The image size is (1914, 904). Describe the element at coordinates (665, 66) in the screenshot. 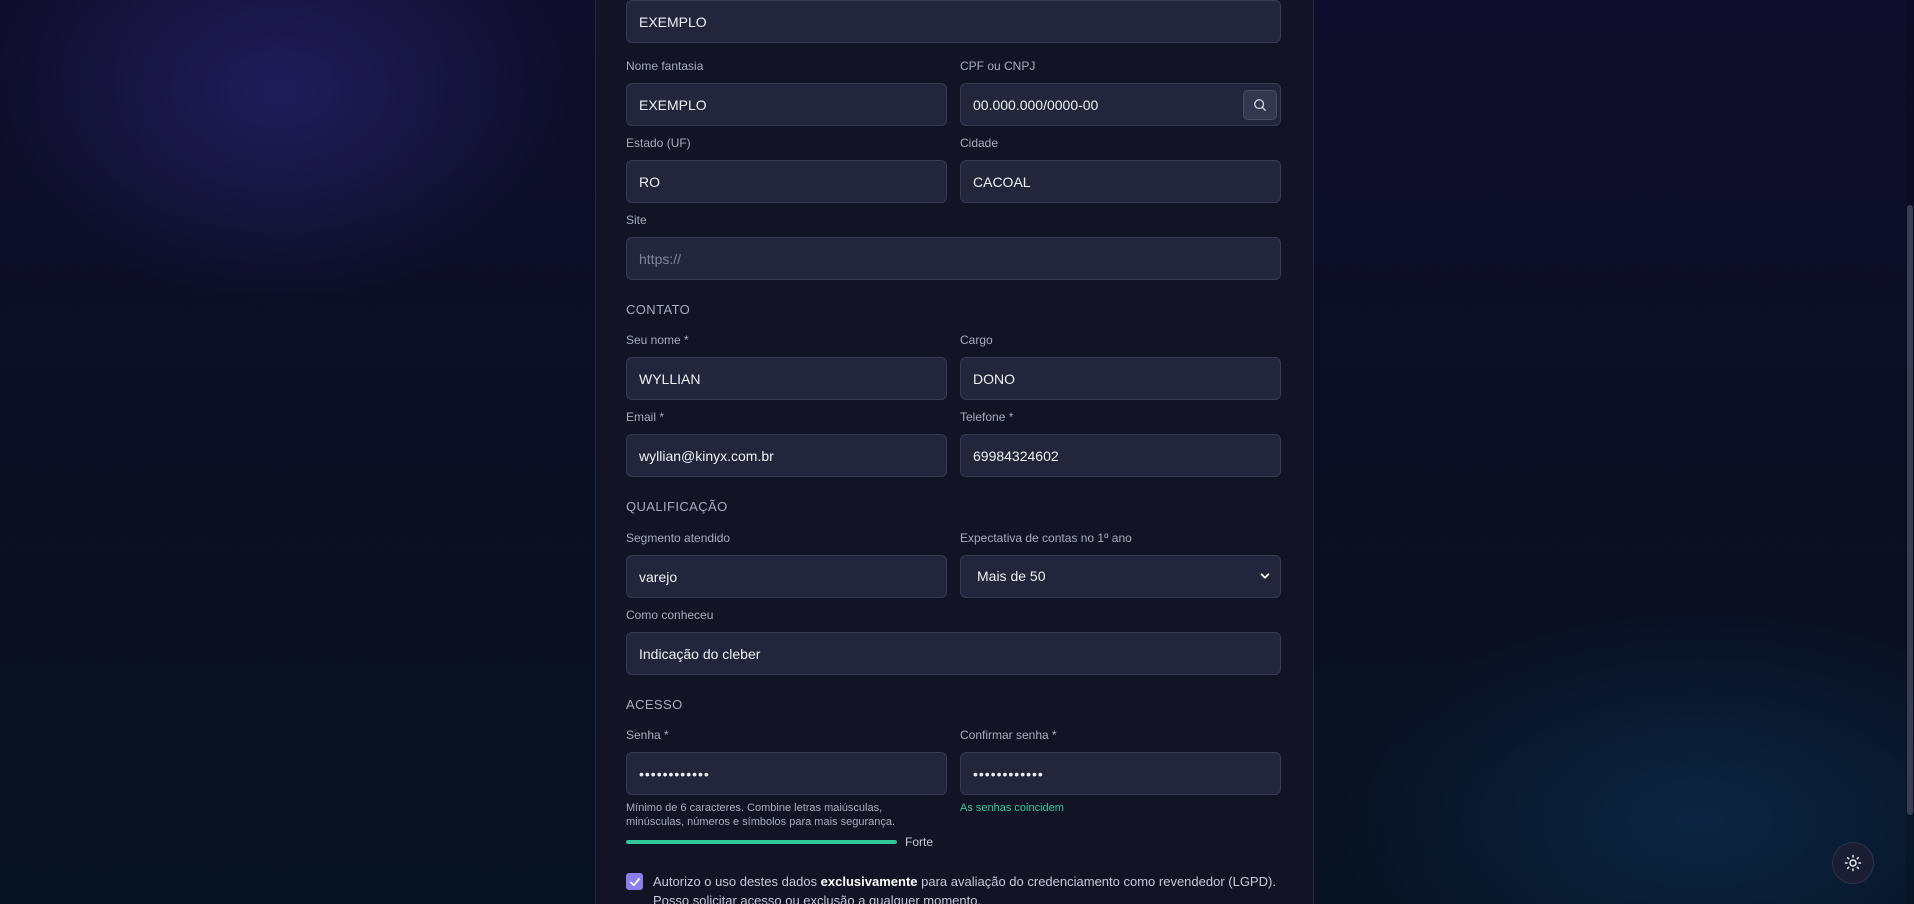

I see `nome-fantasia-label: Nome fantasia` at that location.